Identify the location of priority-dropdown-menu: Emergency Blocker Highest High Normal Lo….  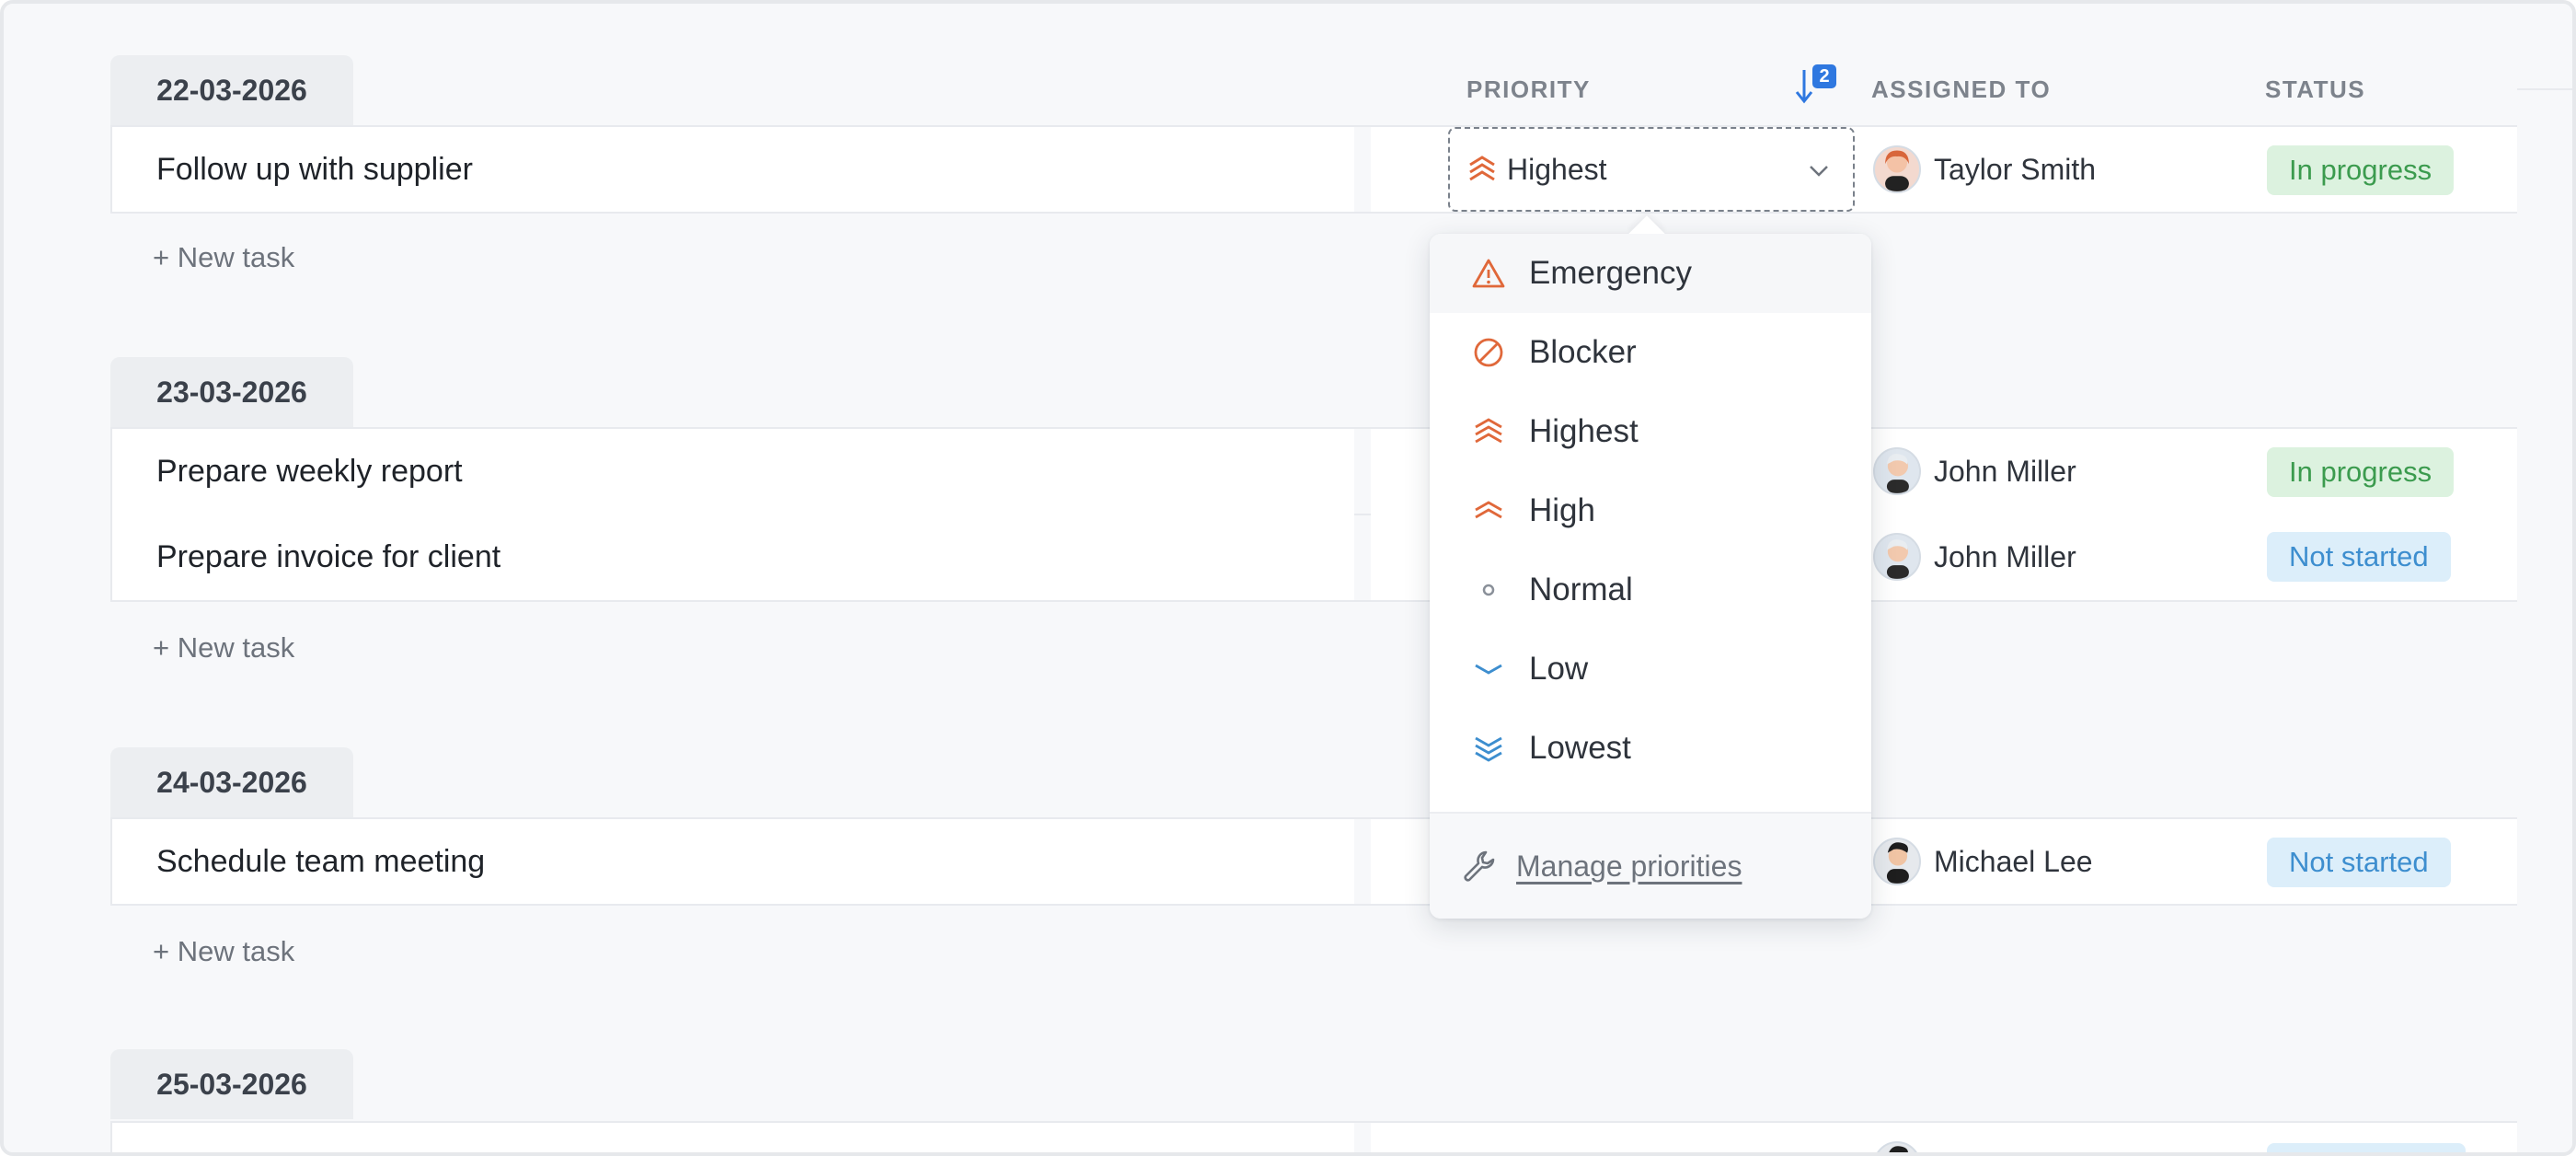
(1650, 567).